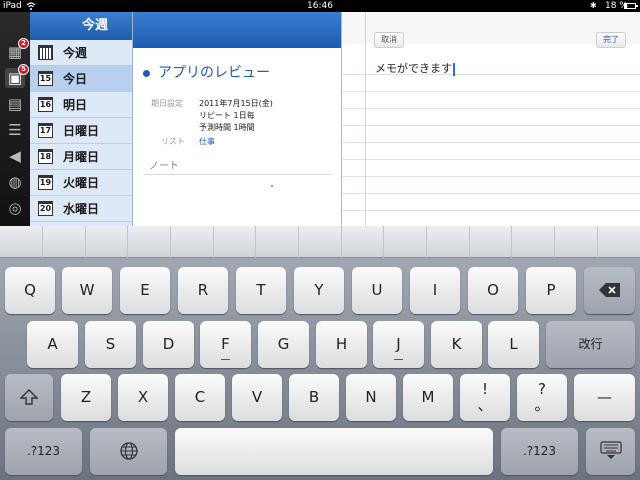  What do you see at coordinates (389, 40) in the screenshot?
I see `cancel-button: 取消` at bounding box center [389, 40].